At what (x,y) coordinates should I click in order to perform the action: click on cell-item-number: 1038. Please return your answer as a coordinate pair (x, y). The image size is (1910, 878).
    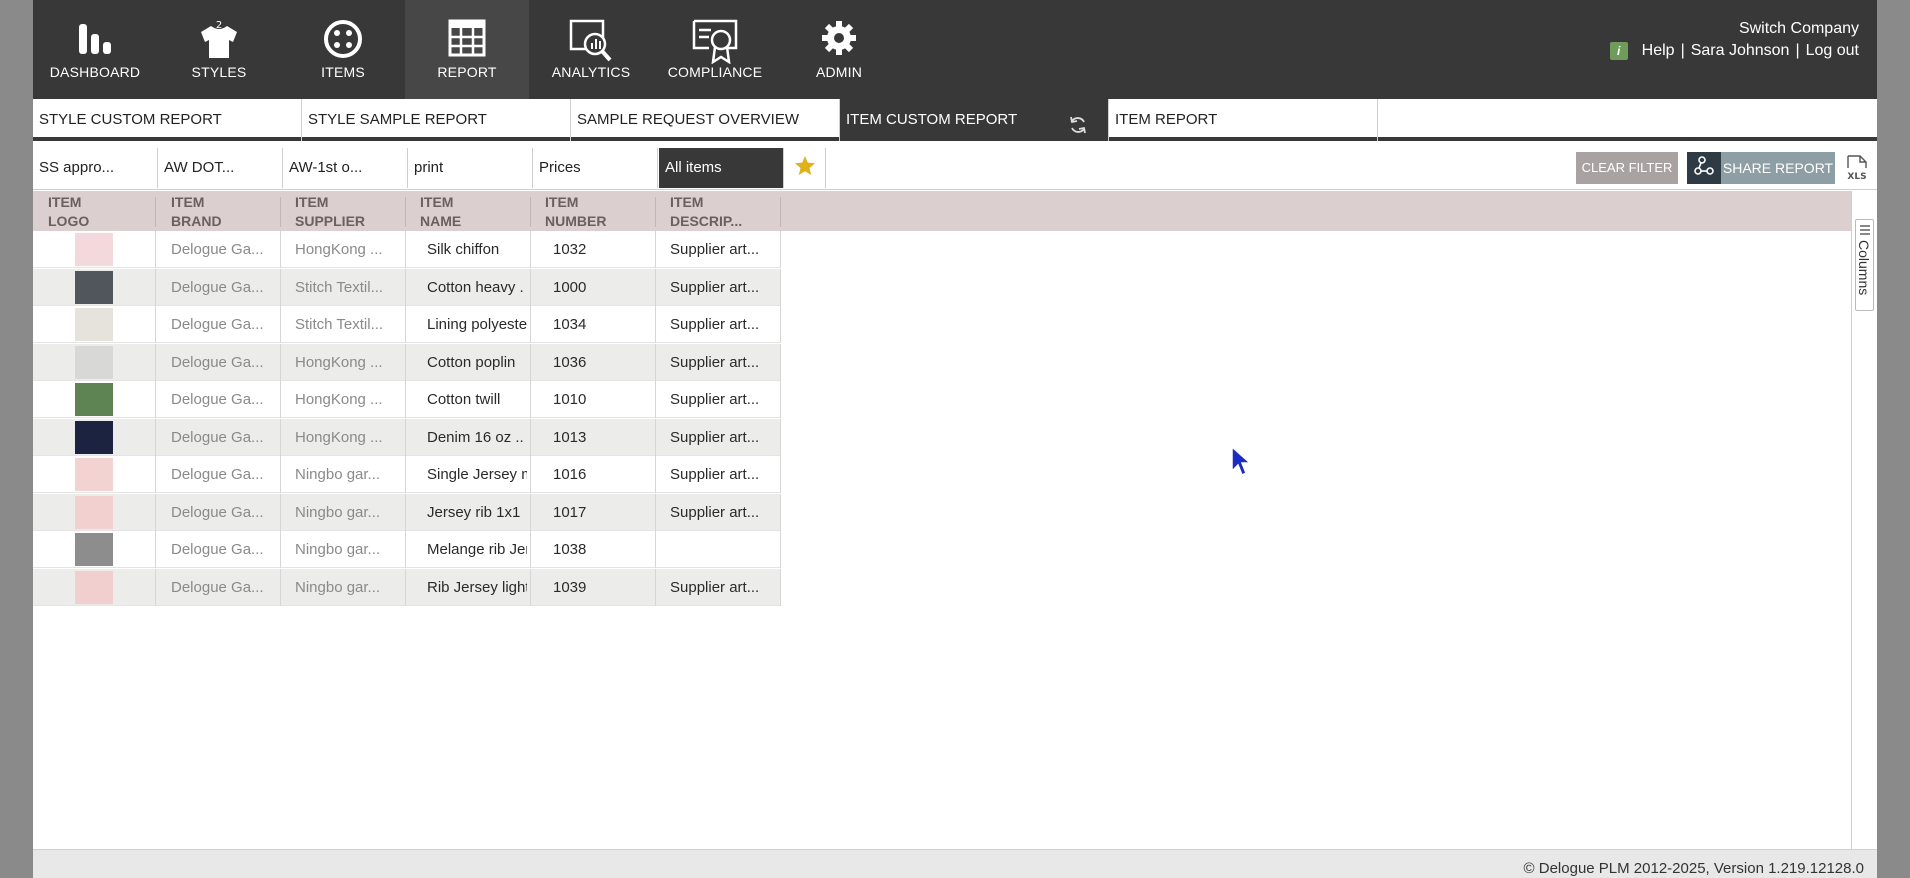
    Looking at the image, I should click on (604, 549).